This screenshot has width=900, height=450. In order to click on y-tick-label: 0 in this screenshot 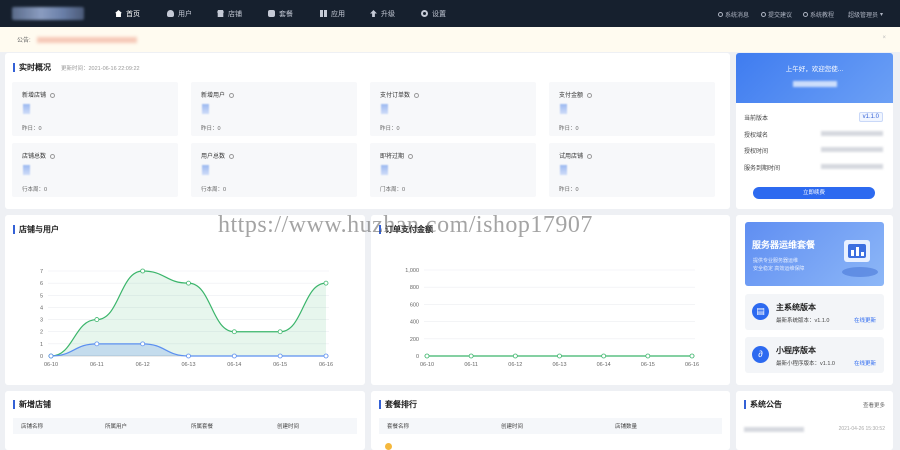, I will do `click(41, 357)`.